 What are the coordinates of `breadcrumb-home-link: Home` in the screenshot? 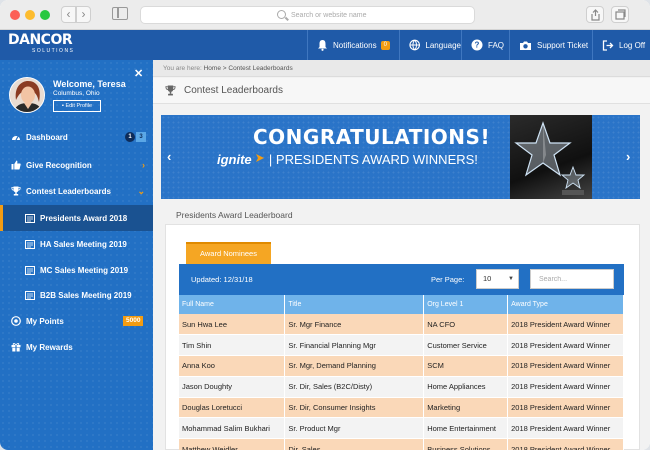 It's located at (212, 68).